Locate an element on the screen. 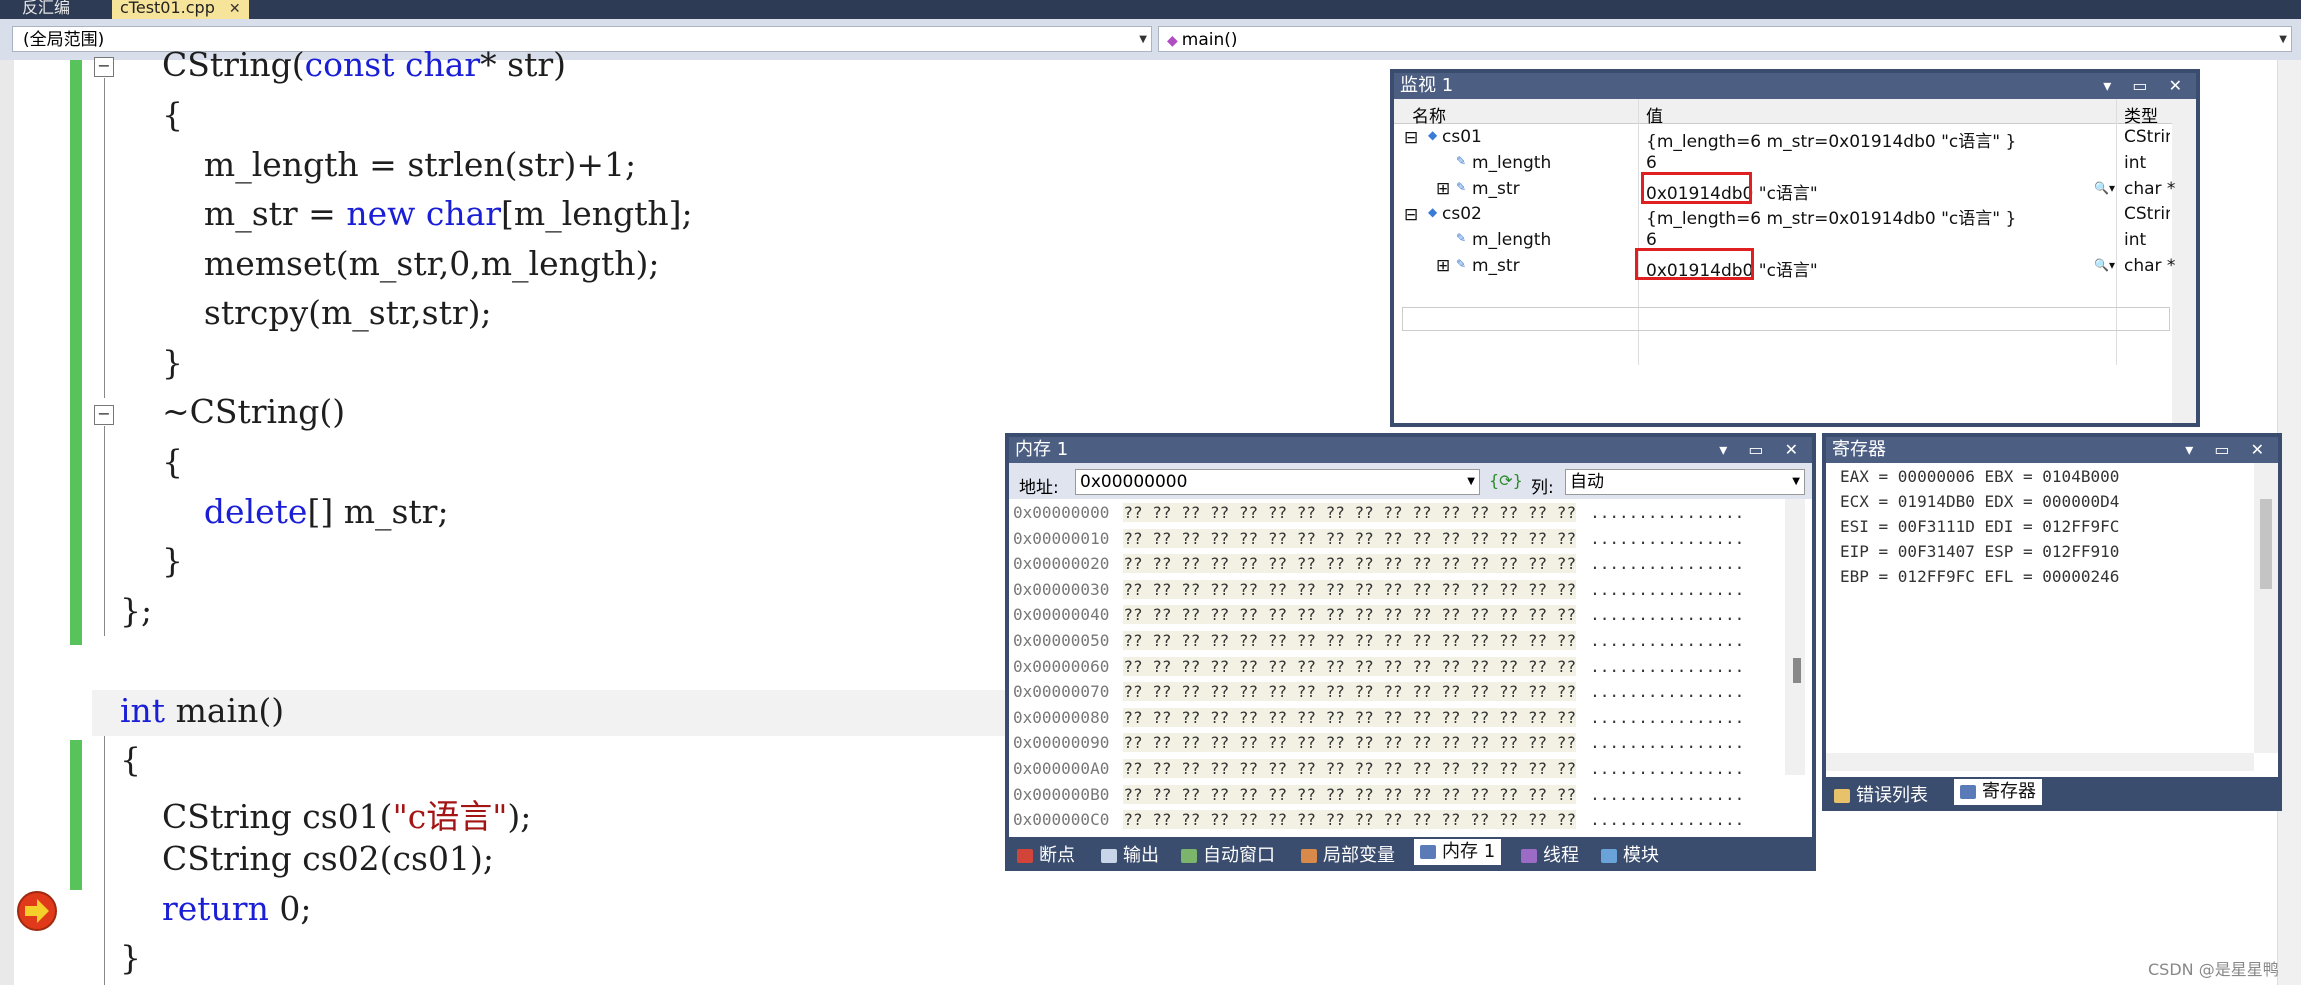 This screenshot has height=985, width=2301. code-line: m_str = new char[m_length]; is located at coordinates (406, 213).